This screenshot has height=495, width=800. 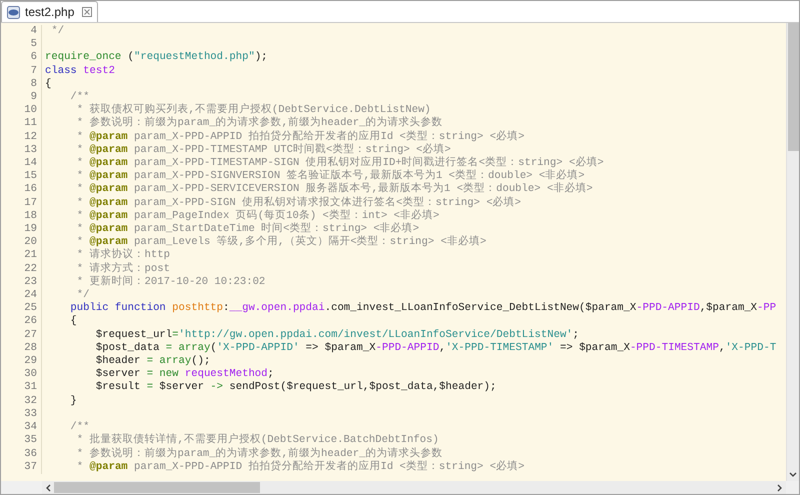 I want to click on line-number: 23, so click(x=30, y=283).